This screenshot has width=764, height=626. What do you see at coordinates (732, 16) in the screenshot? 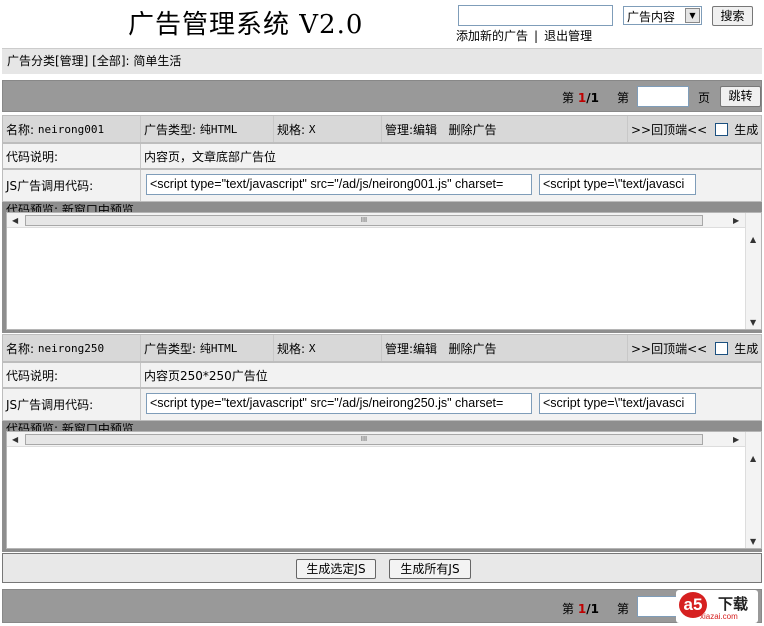
I see `search-button: 搜索` at bounding box center [732, 16].